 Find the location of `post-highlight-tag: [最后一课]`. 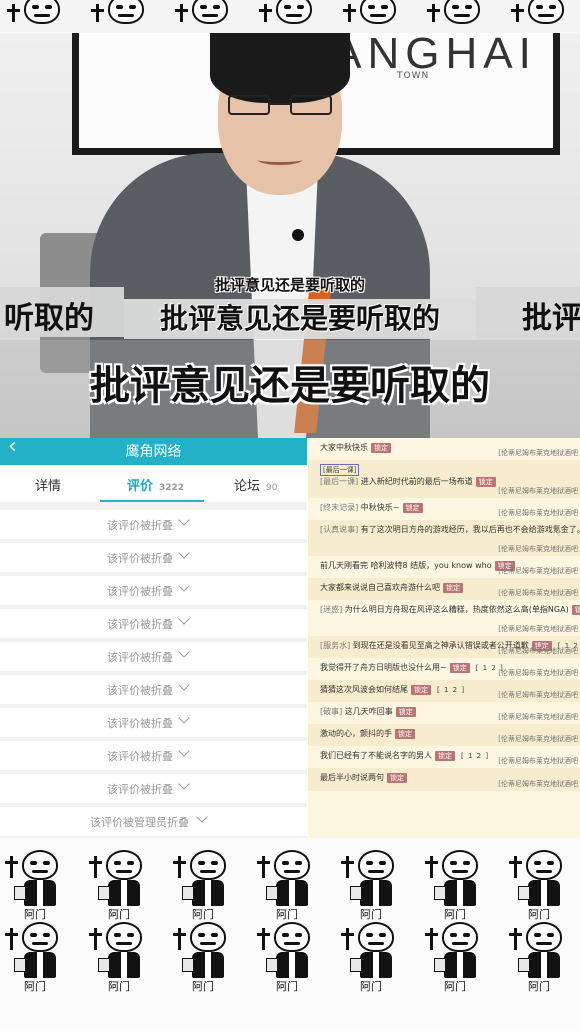

post-highlight-tag: [最后一课] is located at coordinates (340, 470).